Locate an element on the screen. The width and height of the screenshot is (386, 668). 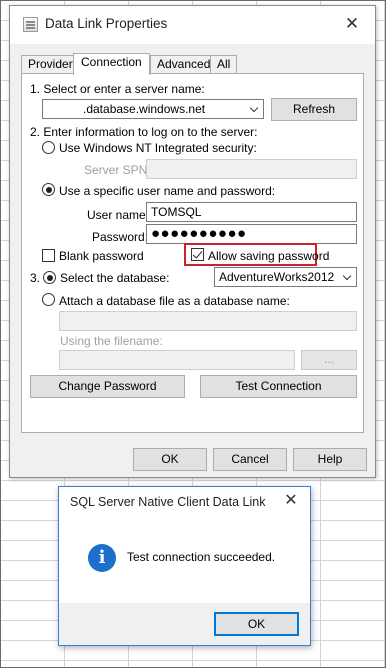
blank-password-checkbox is located at coordinates (48, 255).